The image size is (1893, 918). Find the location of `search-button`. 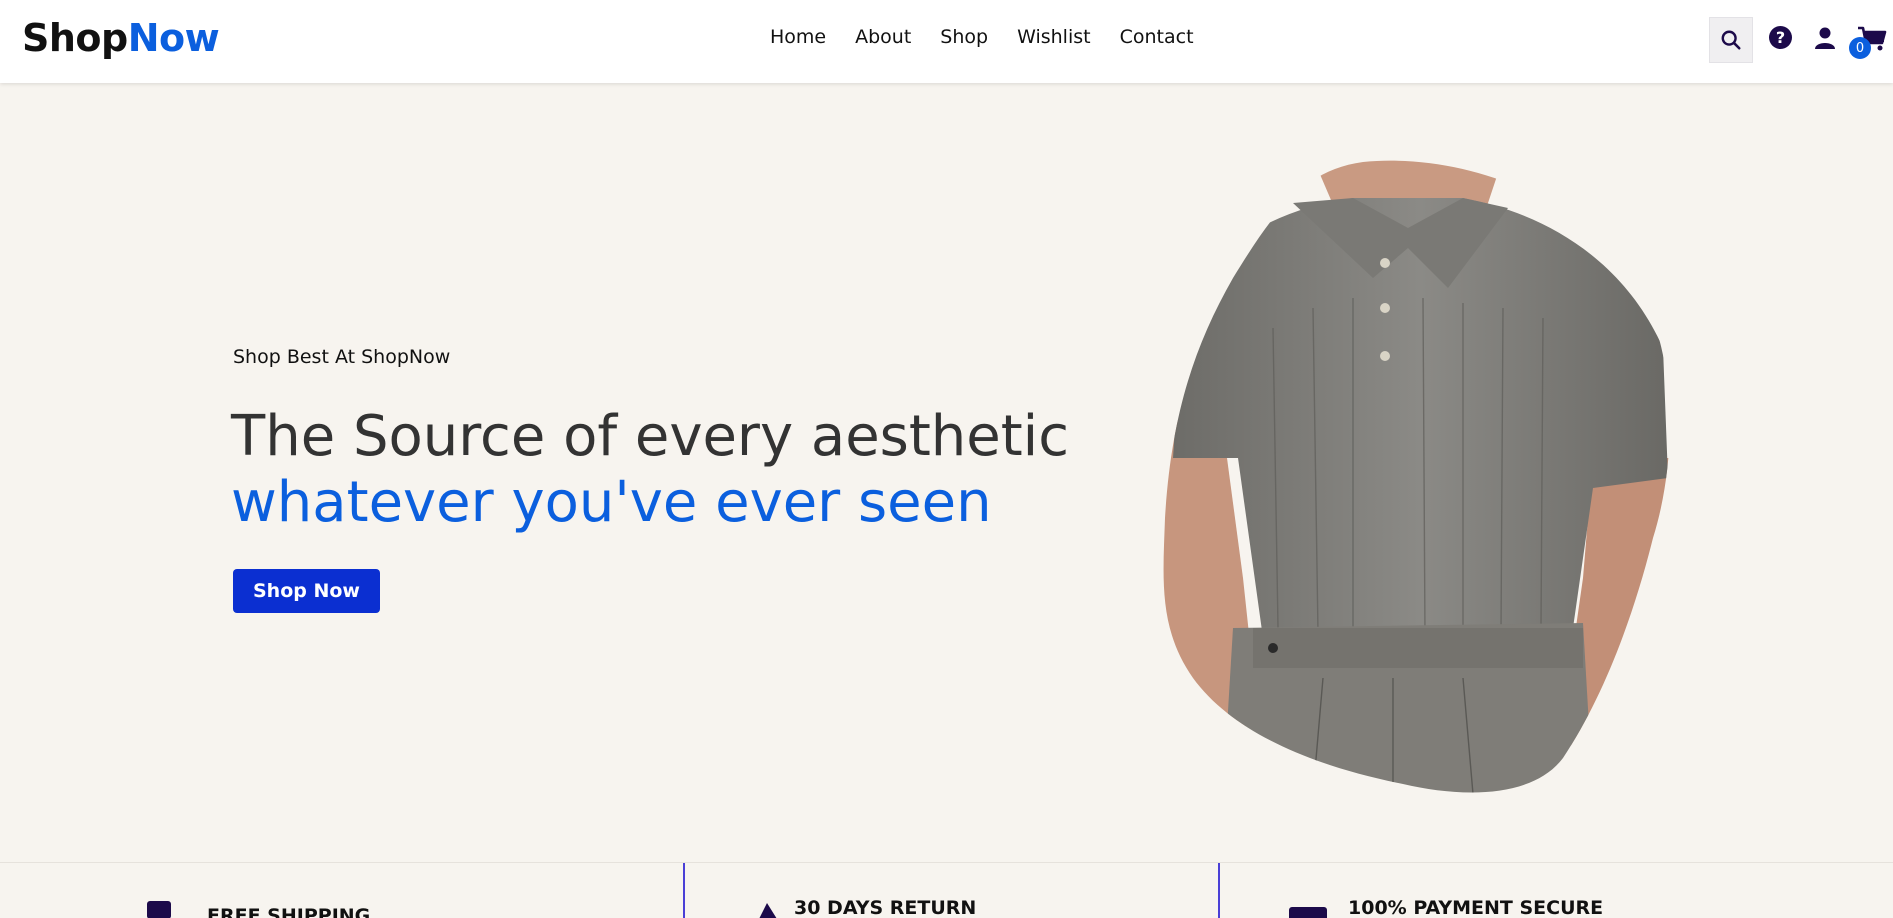

search-button is located at coordinates (1731, 40).